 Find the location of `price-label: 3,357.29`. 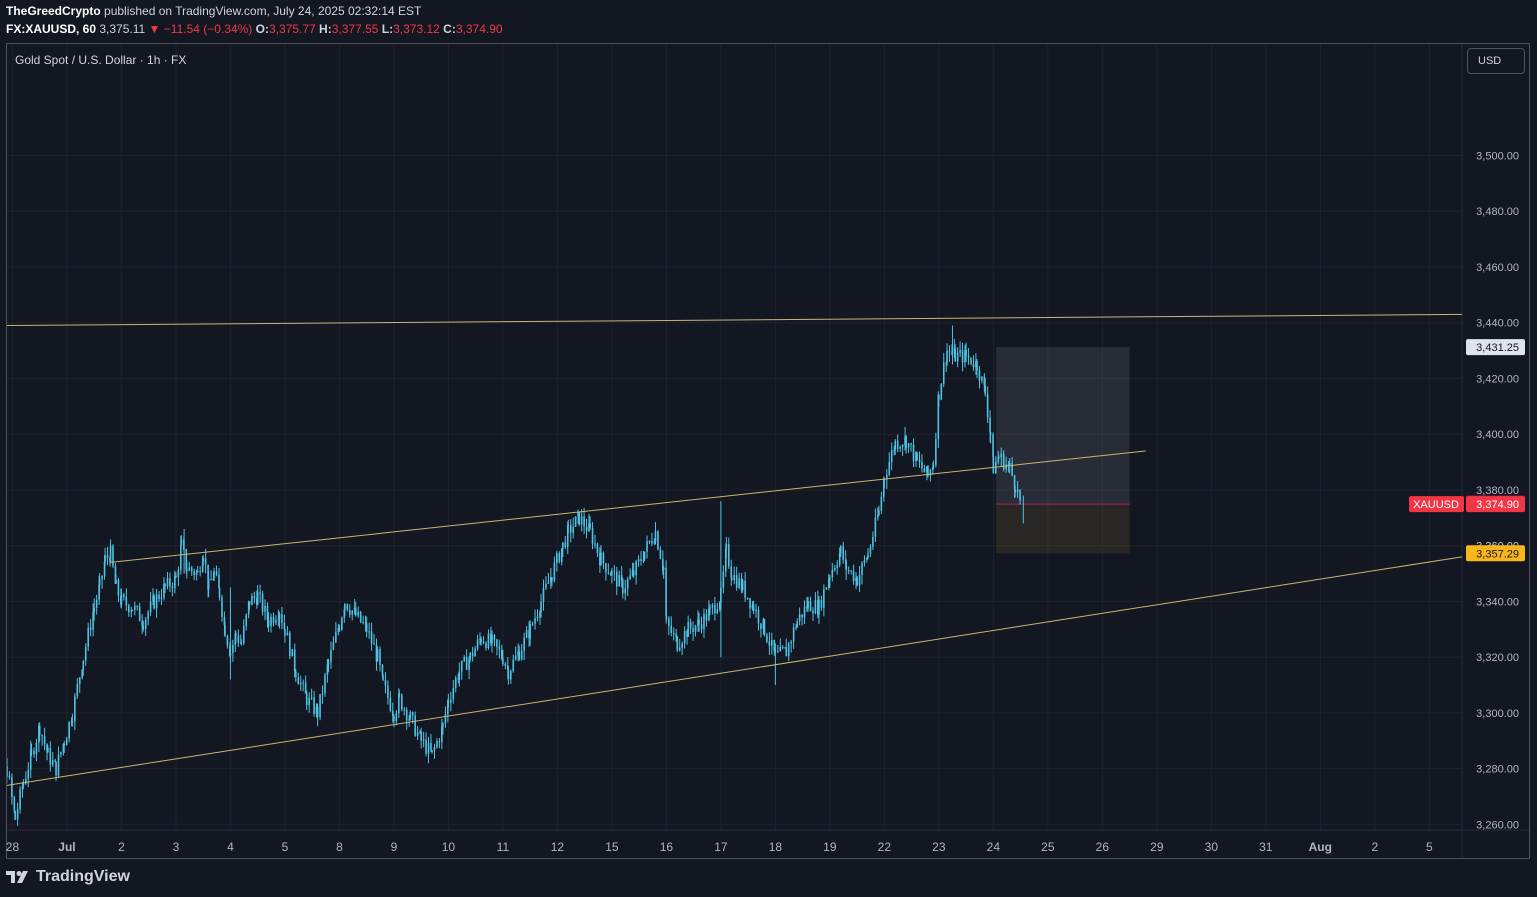

price-label: 3,357.29 is located at coordinates (1495, 553).